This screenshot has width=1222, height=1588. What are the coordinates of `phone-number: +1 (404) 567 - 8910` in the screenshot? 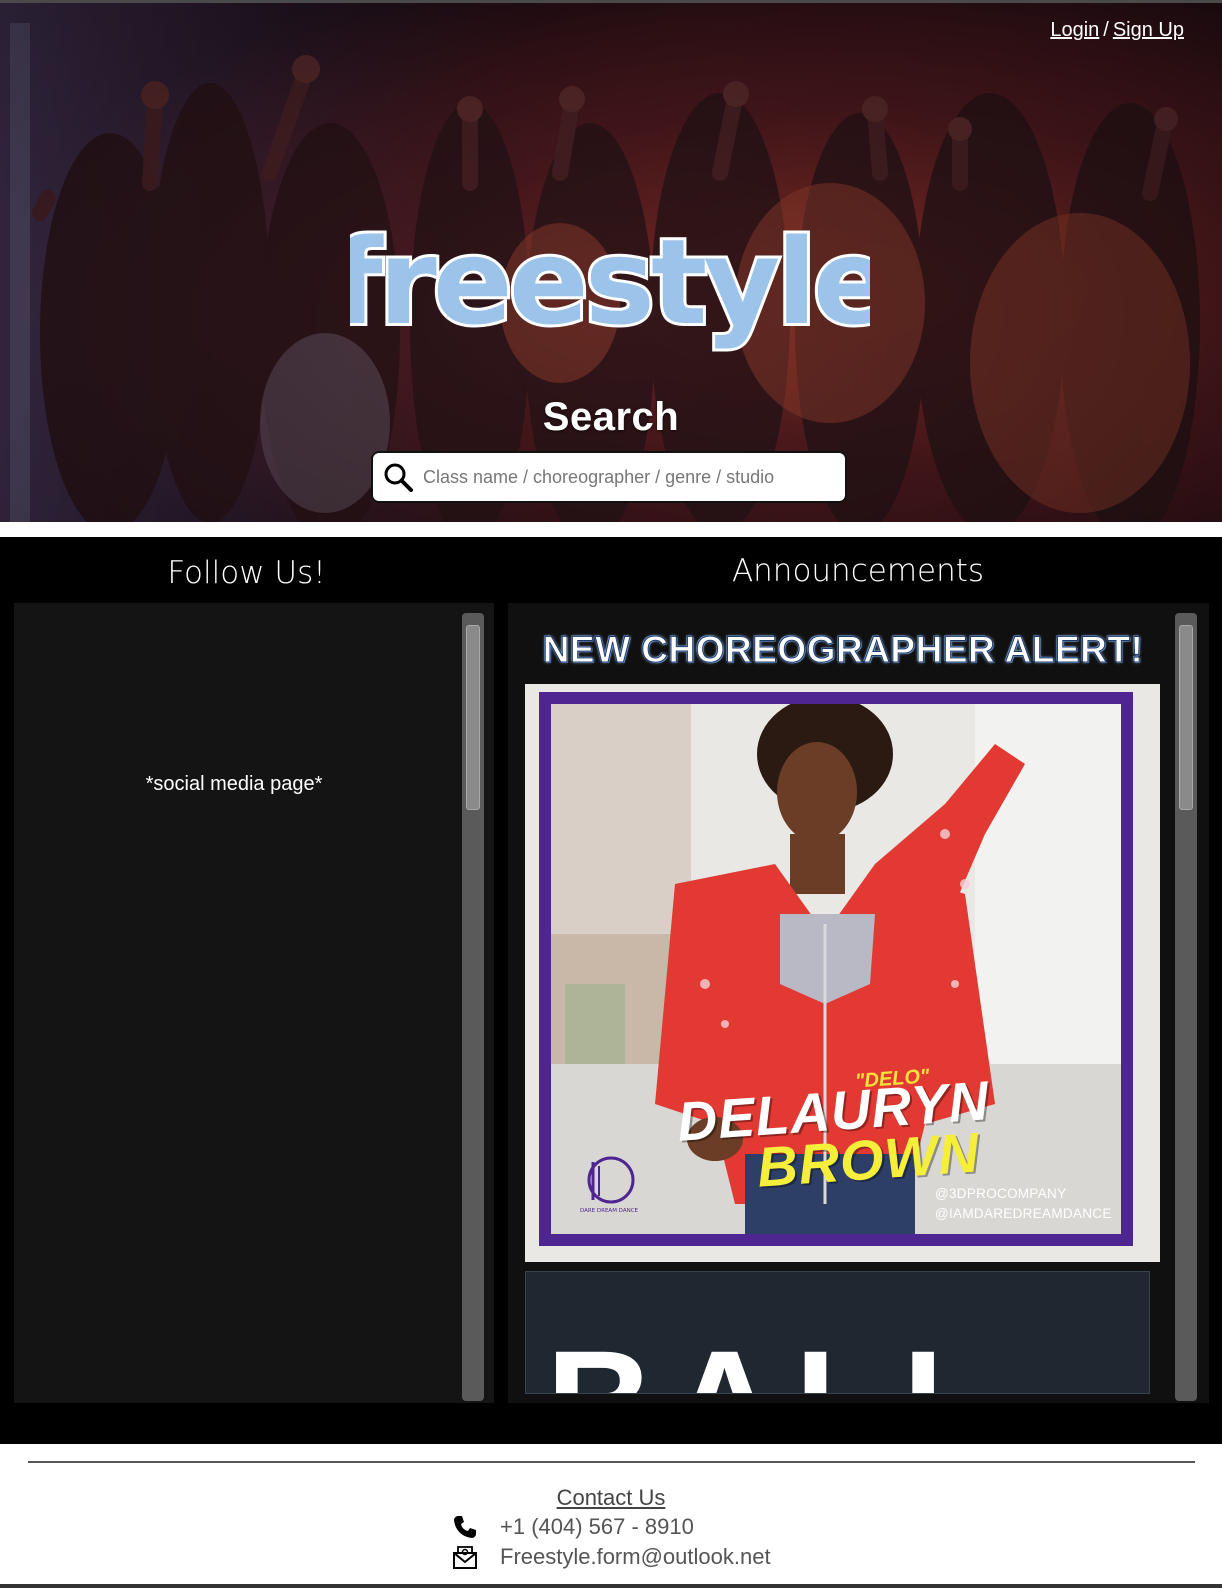 It's located at (597, 1526).